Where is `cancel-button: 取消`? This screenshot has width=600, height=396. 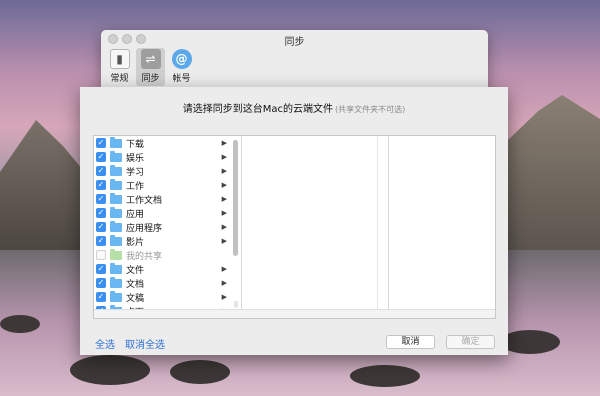 cancel-button: 取消 is located at coordinates (410, 342).